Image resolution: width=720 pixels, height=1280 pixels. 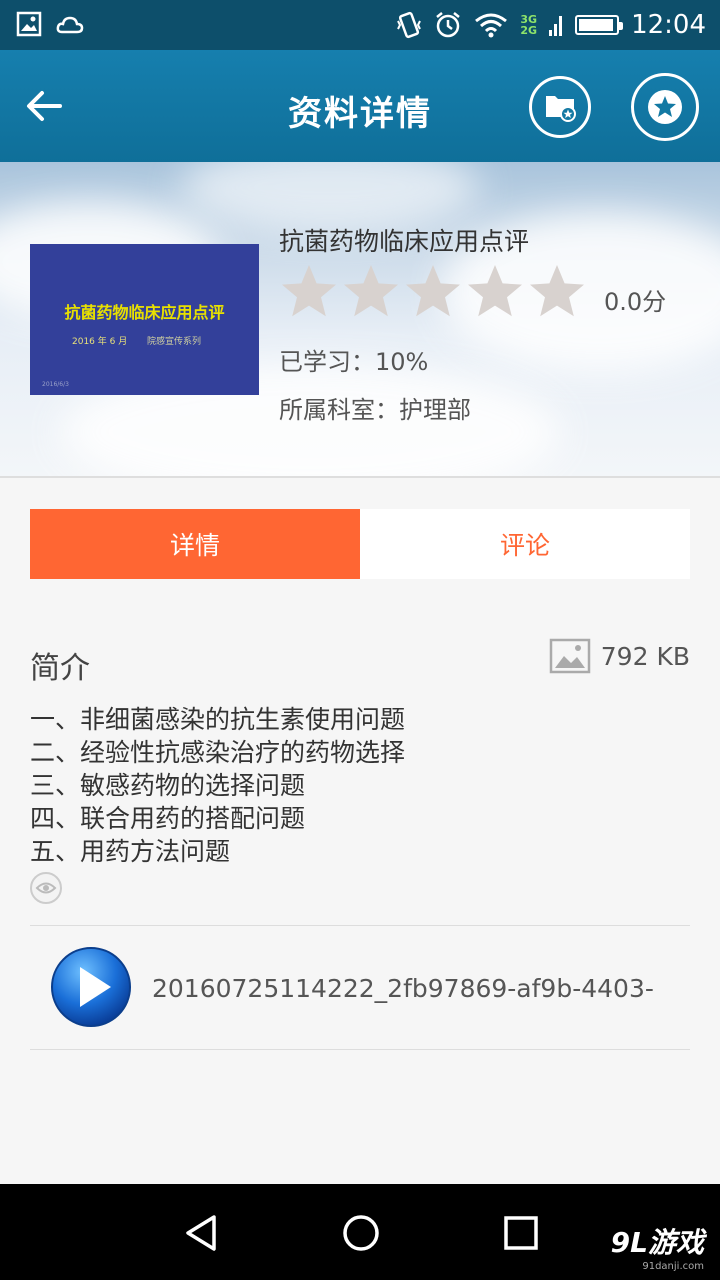 What do you see at coordinates (529, 25) in the screenshot?
I see `network-type: 3G 2G` at bounding box center [529, 25].